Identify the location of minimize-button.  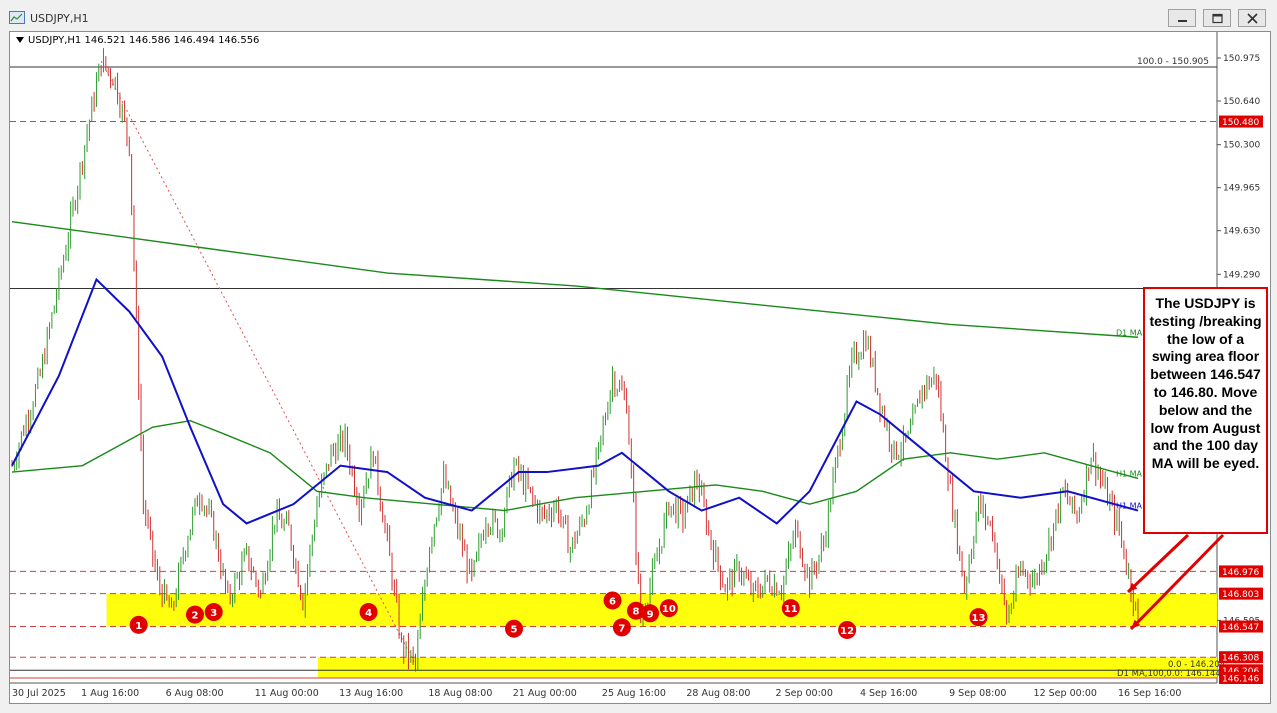
(1182, 18).